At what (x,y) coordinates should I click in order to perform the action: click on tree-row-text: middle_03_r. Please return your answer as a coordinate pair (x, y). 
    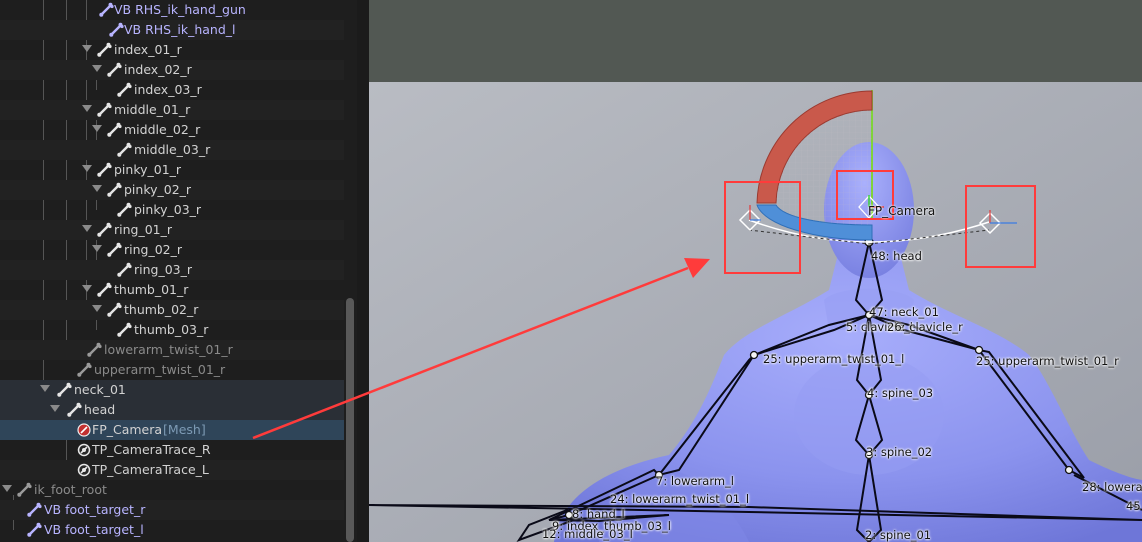
    Looking at the image, I should click on (172, 149).